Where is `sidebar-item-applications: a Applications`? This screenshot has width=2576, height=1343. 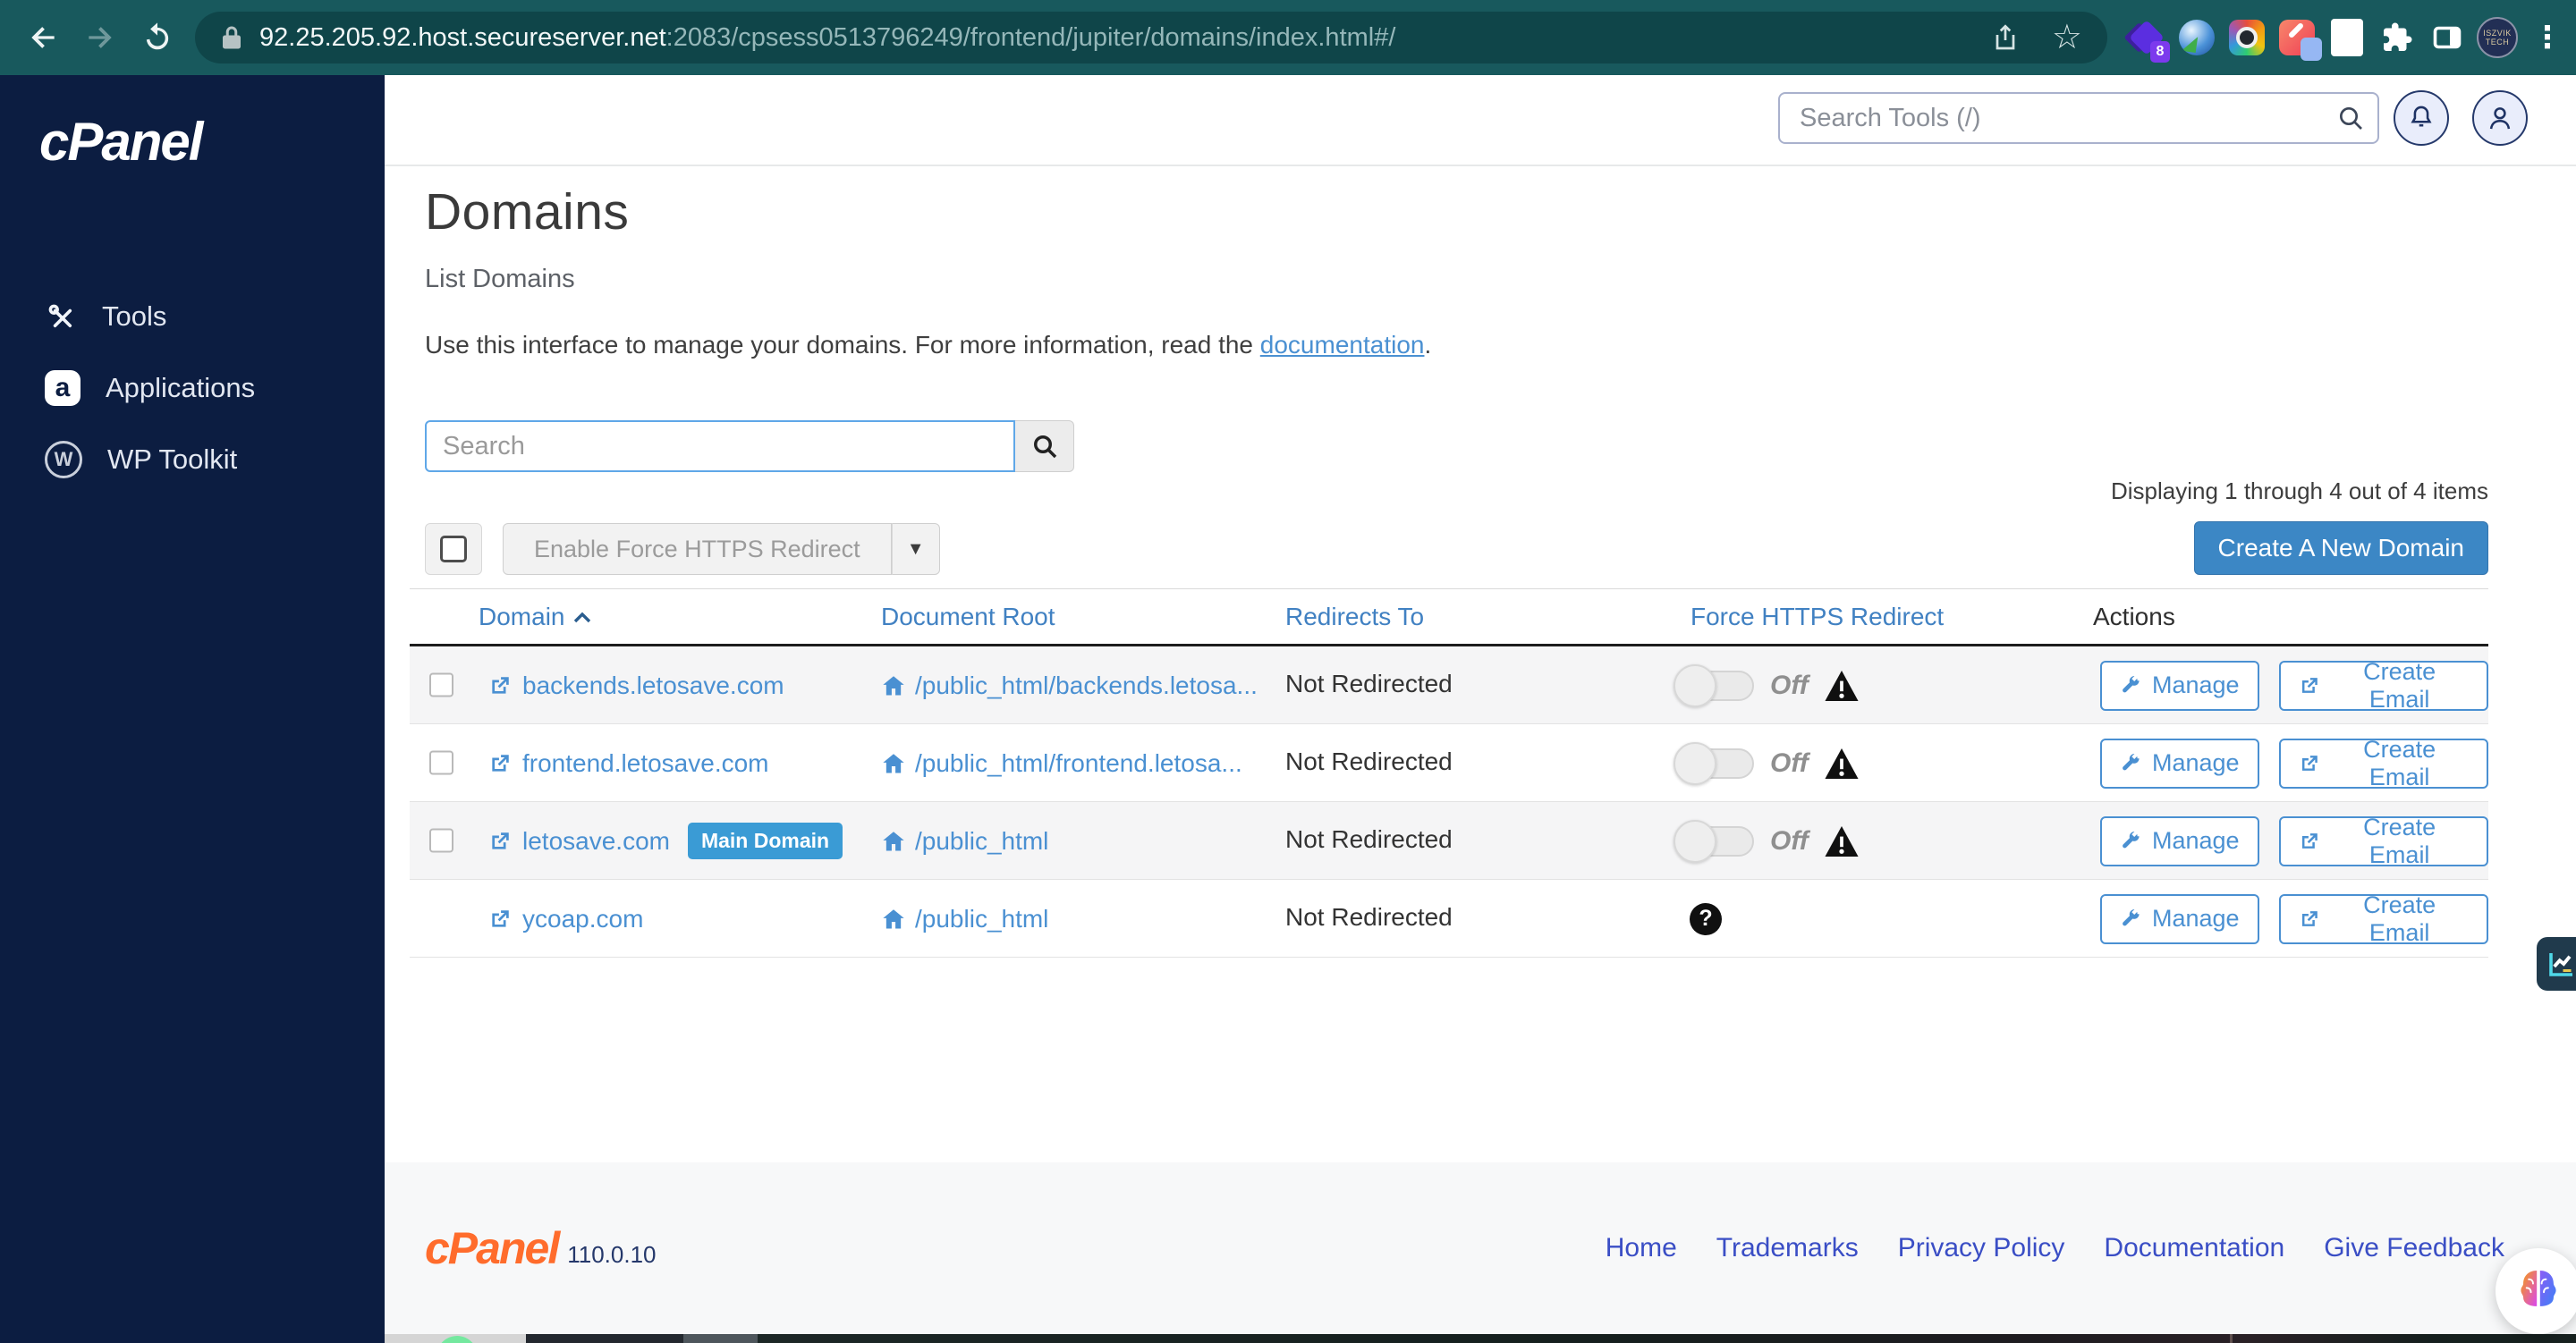
sidebar-item-applications: a Applications is located at coordinates (192, 388).